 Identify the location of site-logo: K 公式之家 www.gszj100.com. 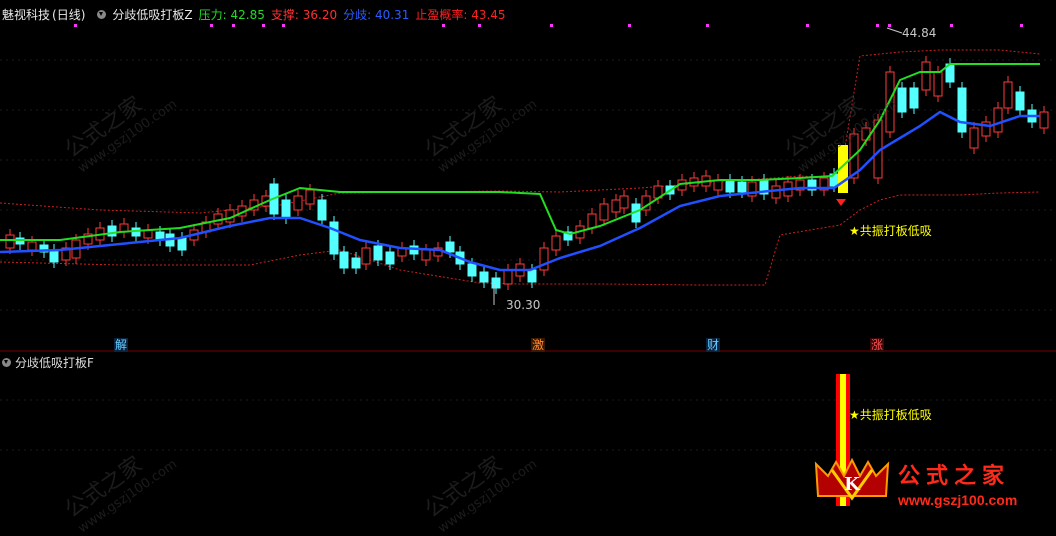
(932, 483).